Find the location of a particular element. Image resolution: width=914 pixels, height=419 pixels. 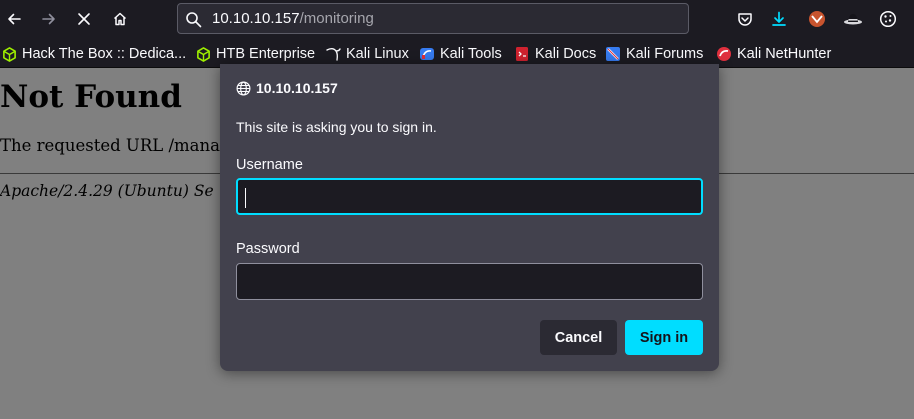

bookmark-kali-linux: Kali Linux is located at coordinates (367, 54).